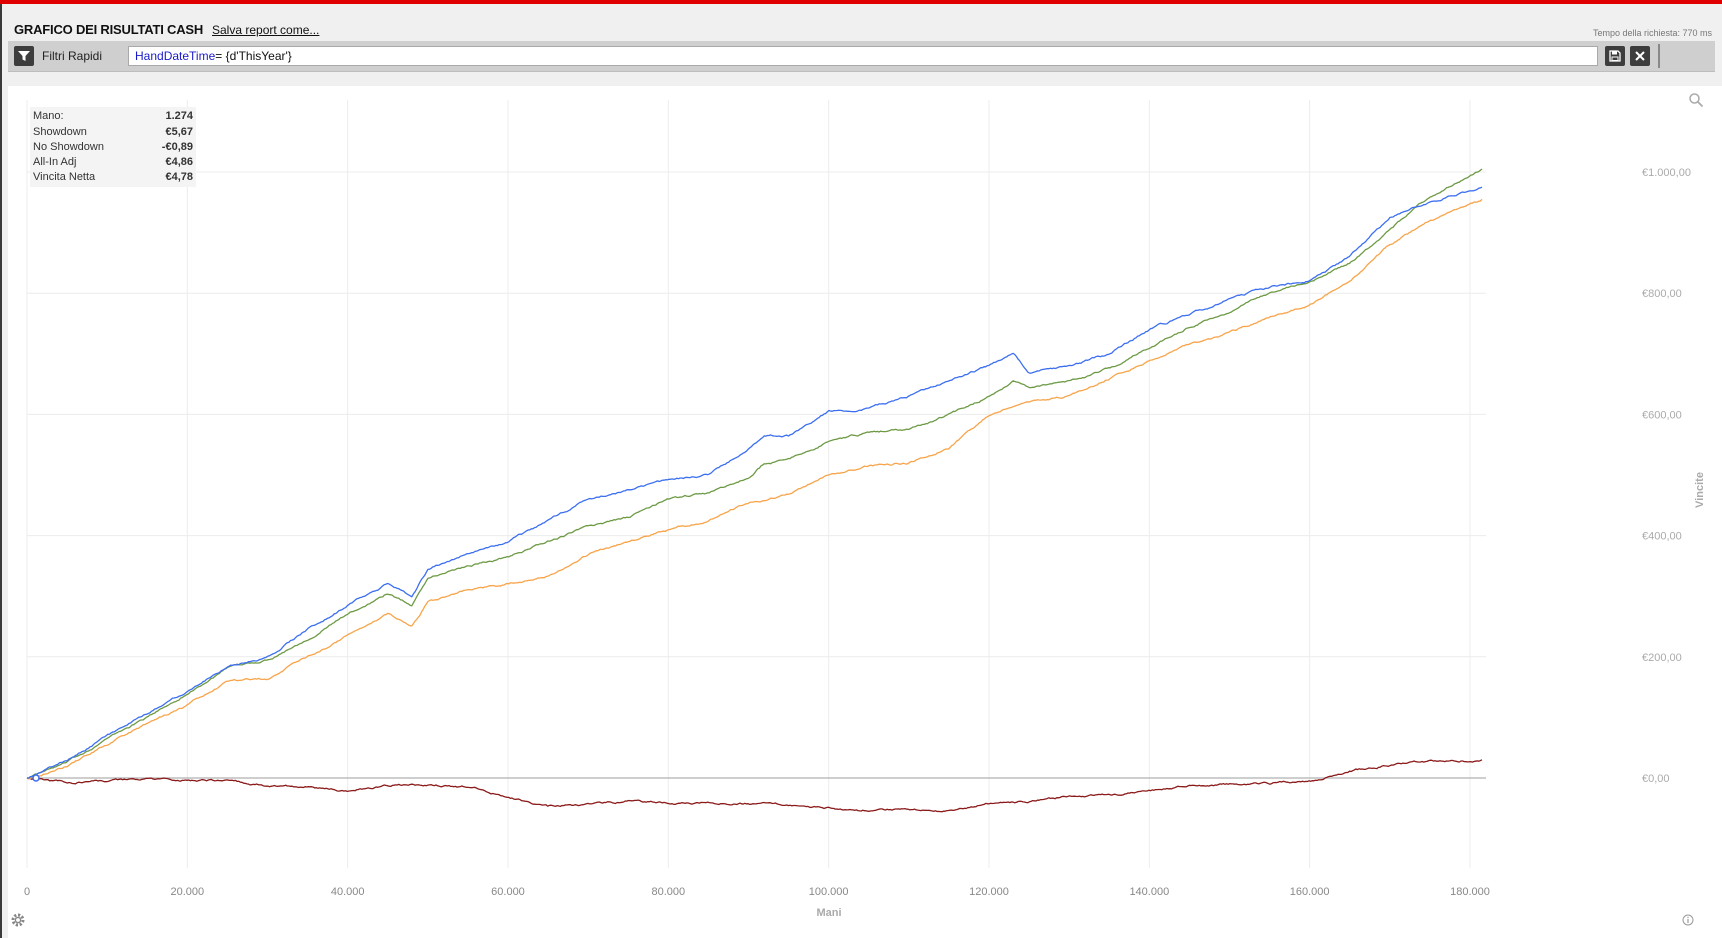 The height and width of the screenshot is (938, 1722). What do you see at coordinates (1700, 490) in the screenshot?
I see `y-axis-title: Vincite` at bounding box center [1700, 490].